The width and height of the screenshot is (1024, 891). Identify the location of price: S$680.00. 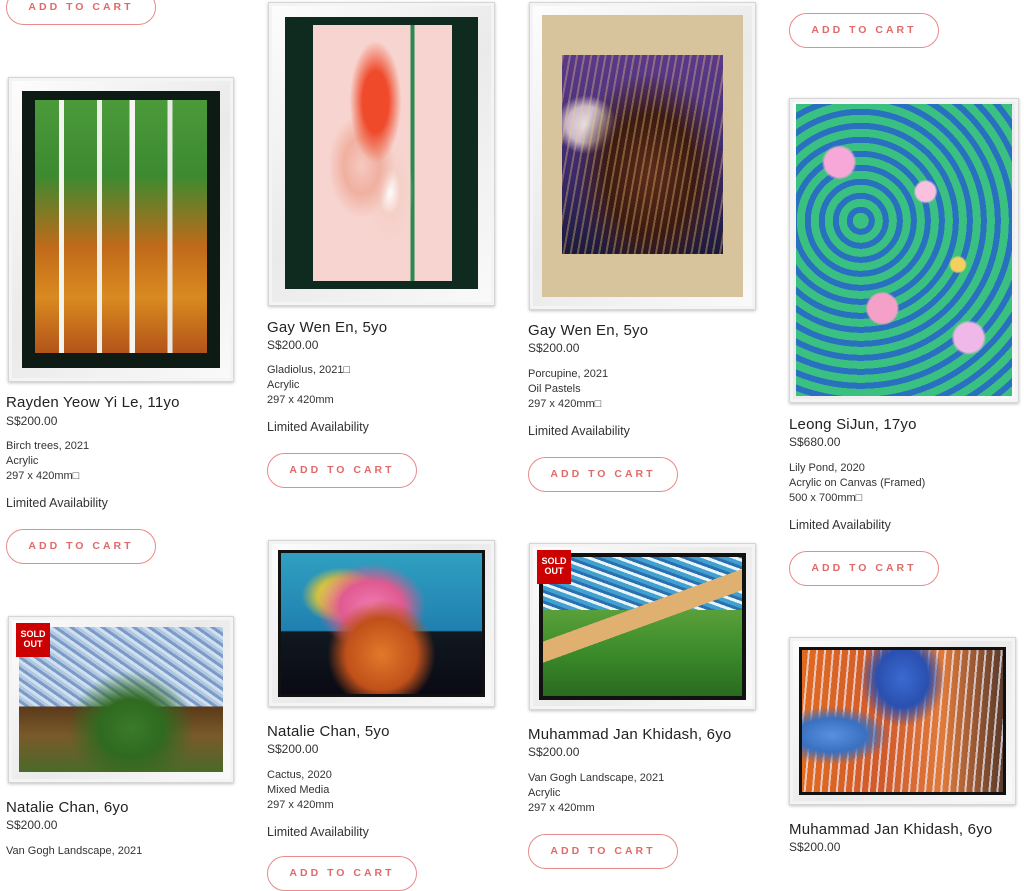
(815, 442).